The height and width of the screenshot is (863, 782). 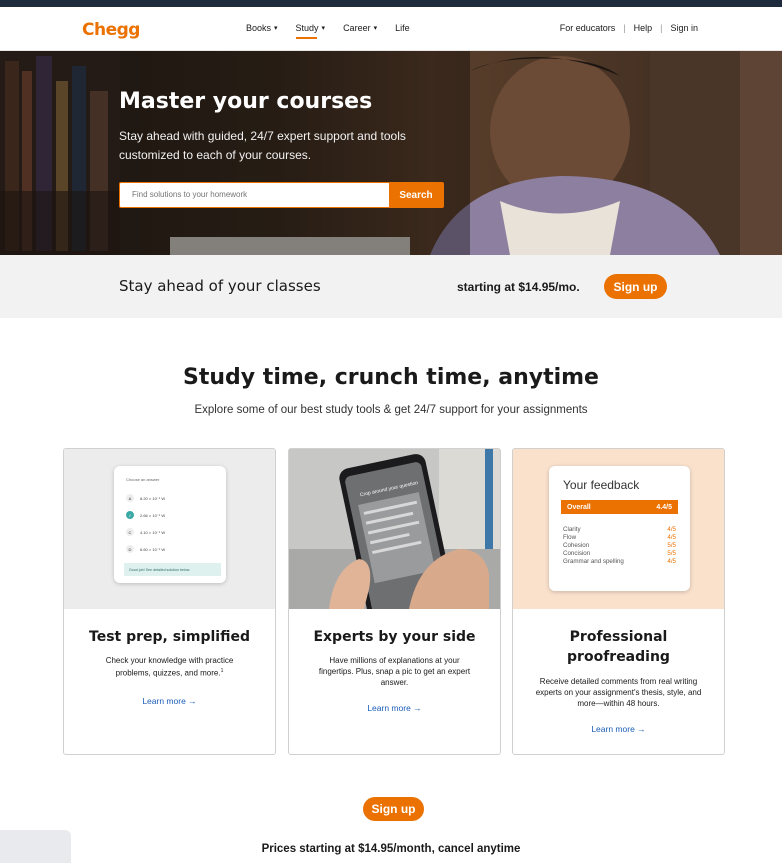 What do you see at coordinates (572, 529) in the screenshot?
I see `row-label: Clarity` at bounding box center [572, 529].